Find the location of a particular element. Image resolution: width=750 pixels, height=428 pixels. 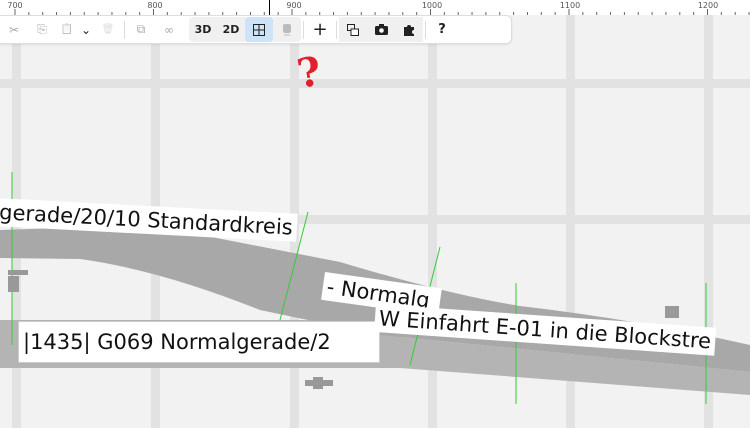

windows-icon is located at coordinates (353, 29).